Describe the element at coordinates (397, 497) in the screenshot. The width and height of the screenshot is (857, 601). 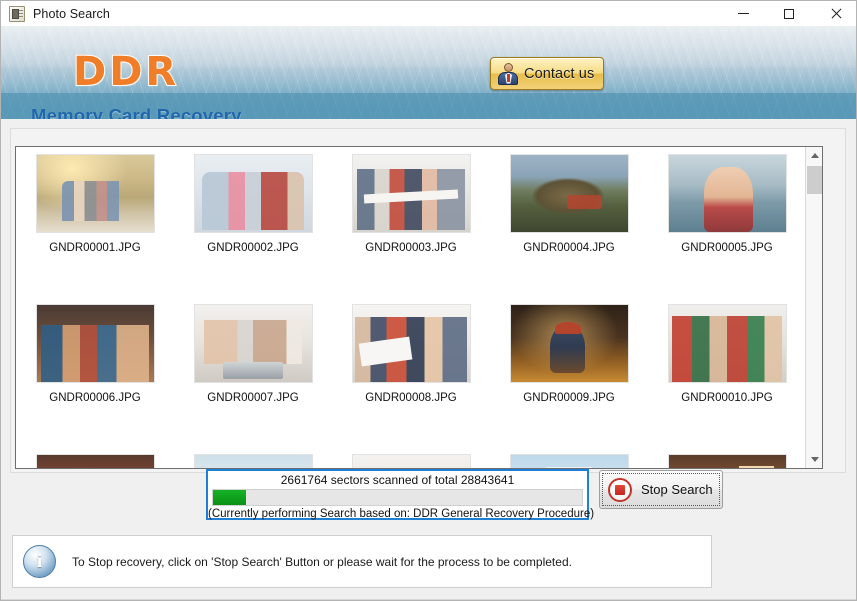
I see `progress-bar` at that location.